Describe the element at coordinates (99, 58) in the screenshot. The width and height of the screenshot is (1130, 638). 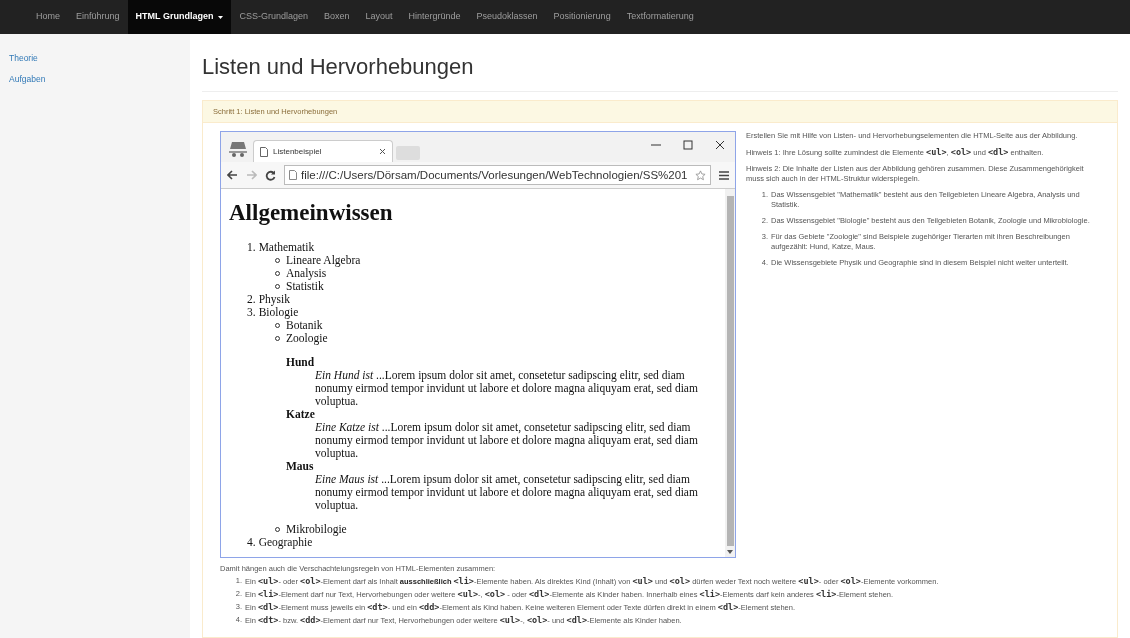
I see `sidebar-link: Theorie` at that location.